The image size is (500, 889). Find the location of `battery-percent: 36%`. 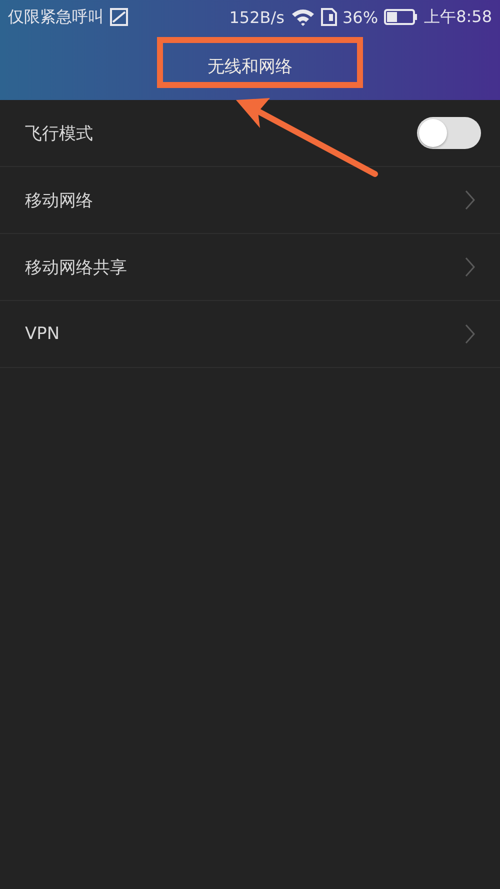

battery-percent: 36% is located at coordinates (360, 17).